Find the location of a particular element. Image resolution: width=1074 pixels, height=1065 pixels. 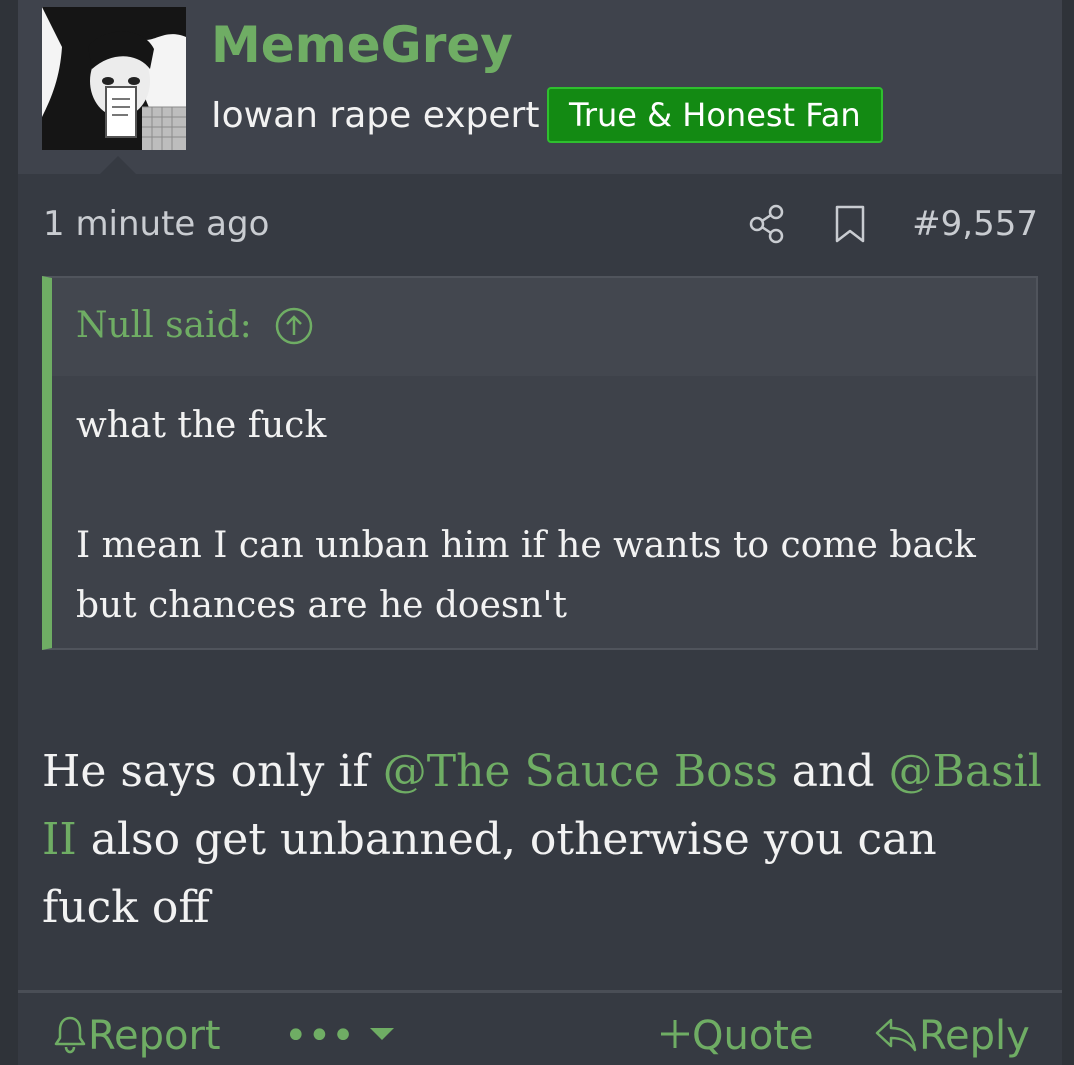

footer-divider is located at coordinates (540, 991).